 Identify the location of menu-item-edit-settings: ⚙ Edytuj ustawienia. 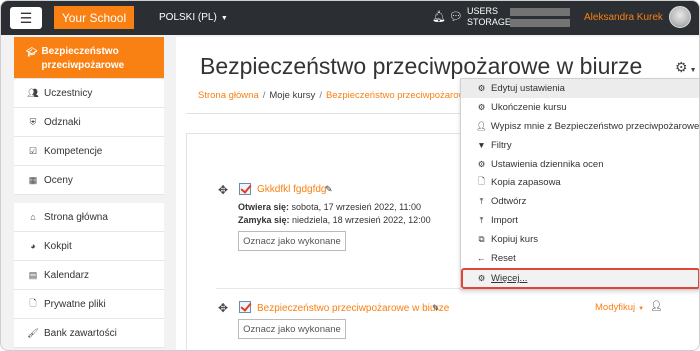
(580, 88).